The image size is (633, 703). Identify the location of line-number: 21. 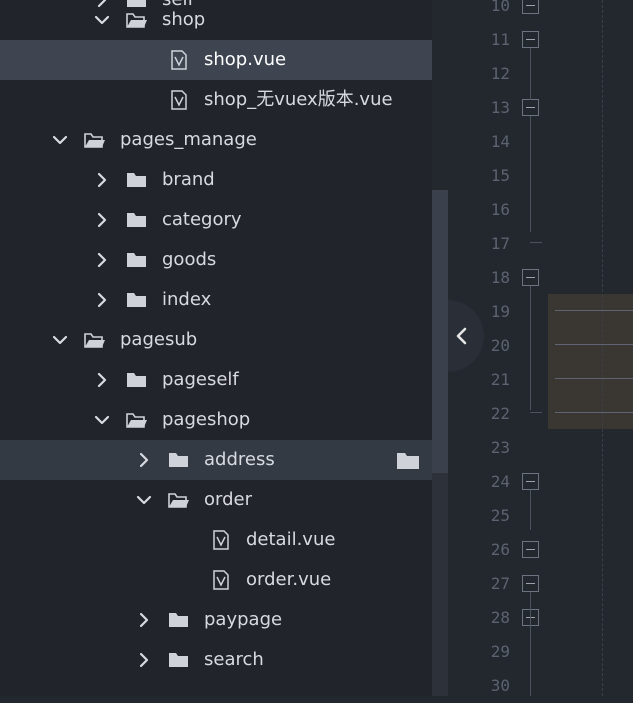
(500, 379).